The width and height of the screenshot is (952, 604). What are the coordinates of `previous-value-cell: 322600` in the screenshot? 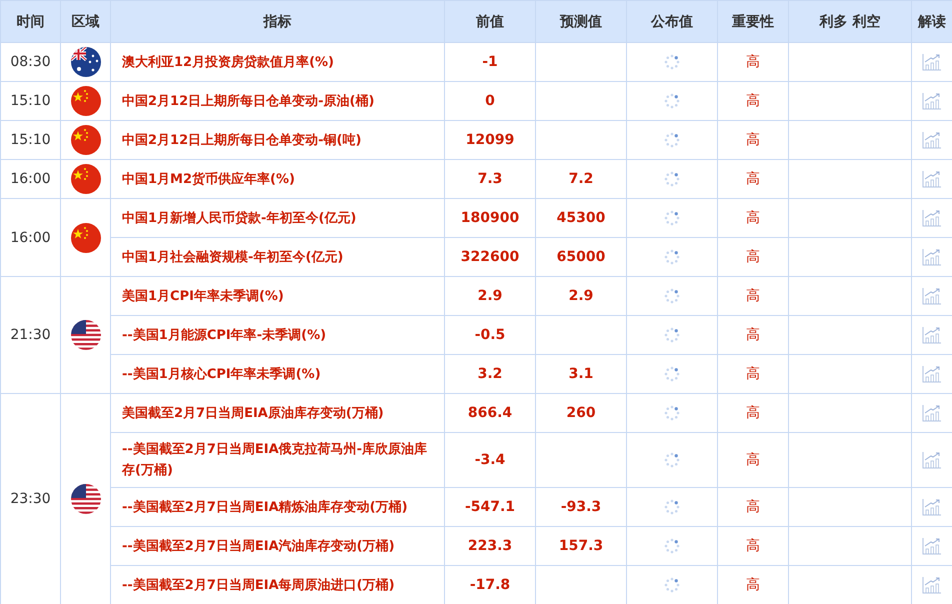 It's located at (490, 257).